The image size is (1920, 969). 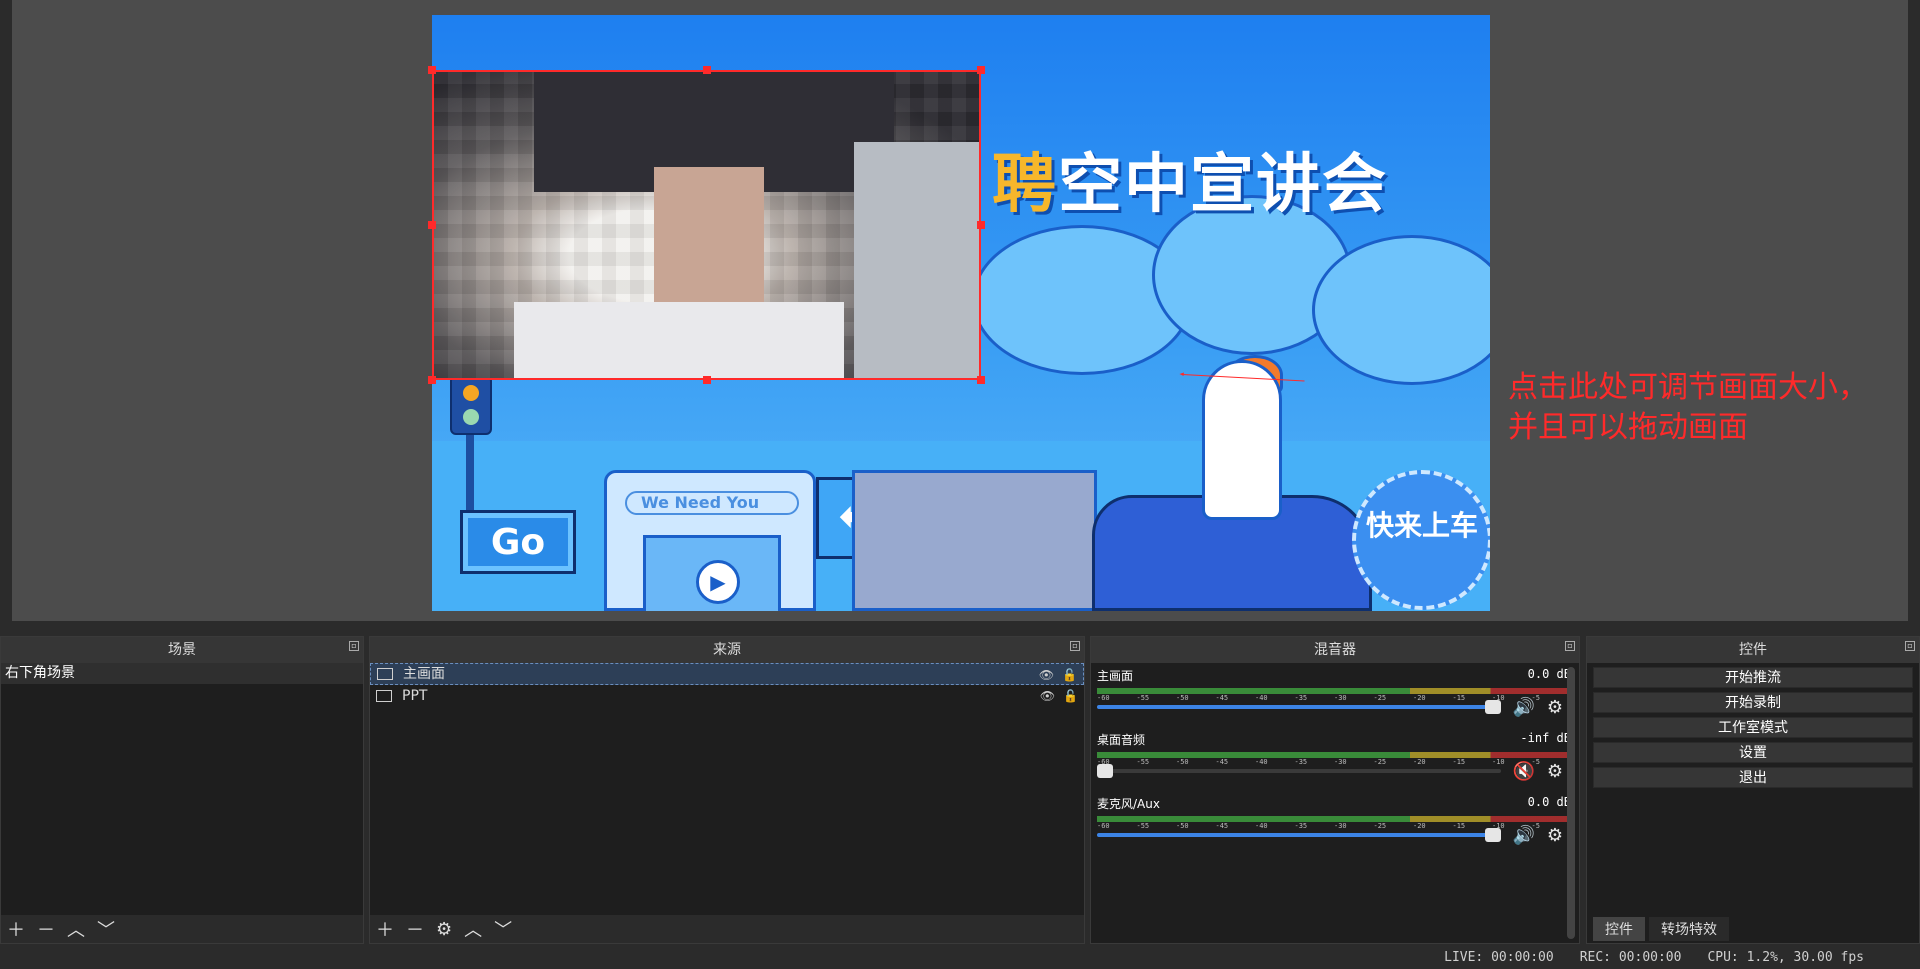 What do you see at coordinates (727, 929) in the screenshot?
I see `sources-toolbar: ＋ － ⚙ ︿ ﹀` at bounding box center [727, 929].